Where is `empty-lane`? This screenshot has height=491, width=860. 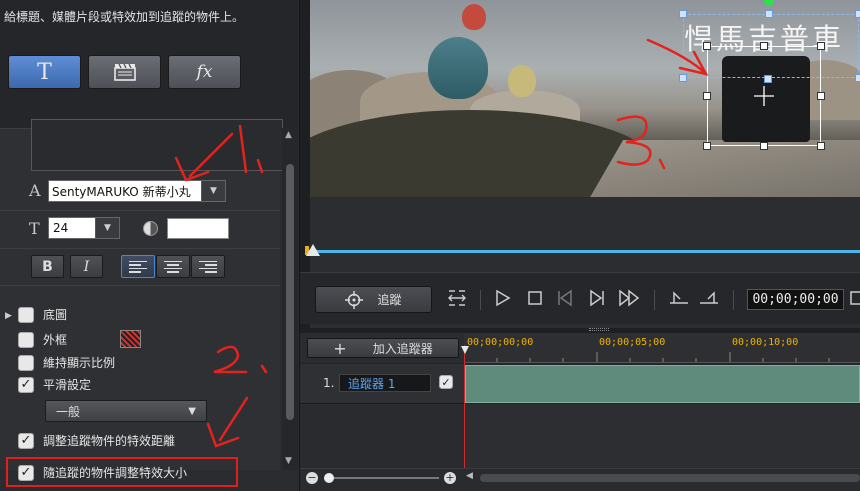
empty-lane is located at coordinates (662, 436).